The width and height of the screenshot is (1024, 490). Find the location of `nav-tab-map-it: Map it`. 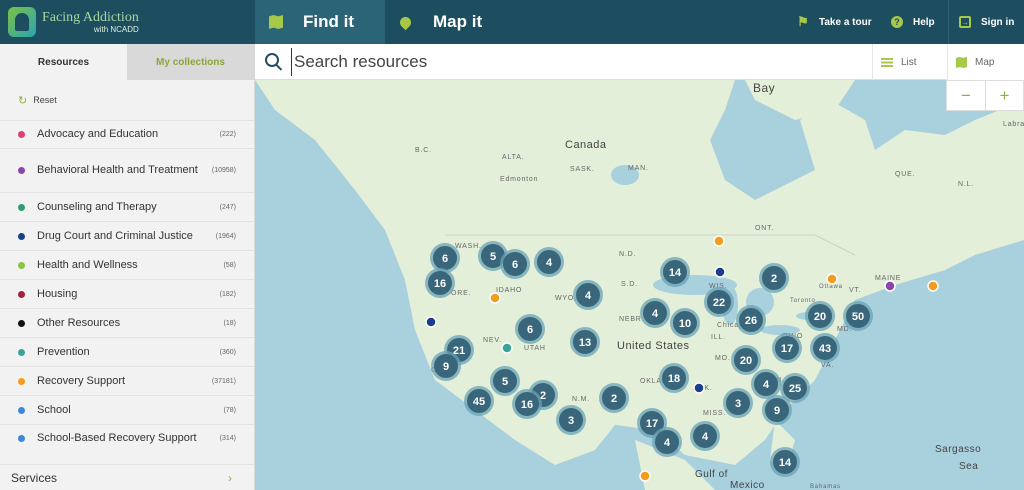

nav-tab-map-it: Map it is located at coordinates (458, 22).